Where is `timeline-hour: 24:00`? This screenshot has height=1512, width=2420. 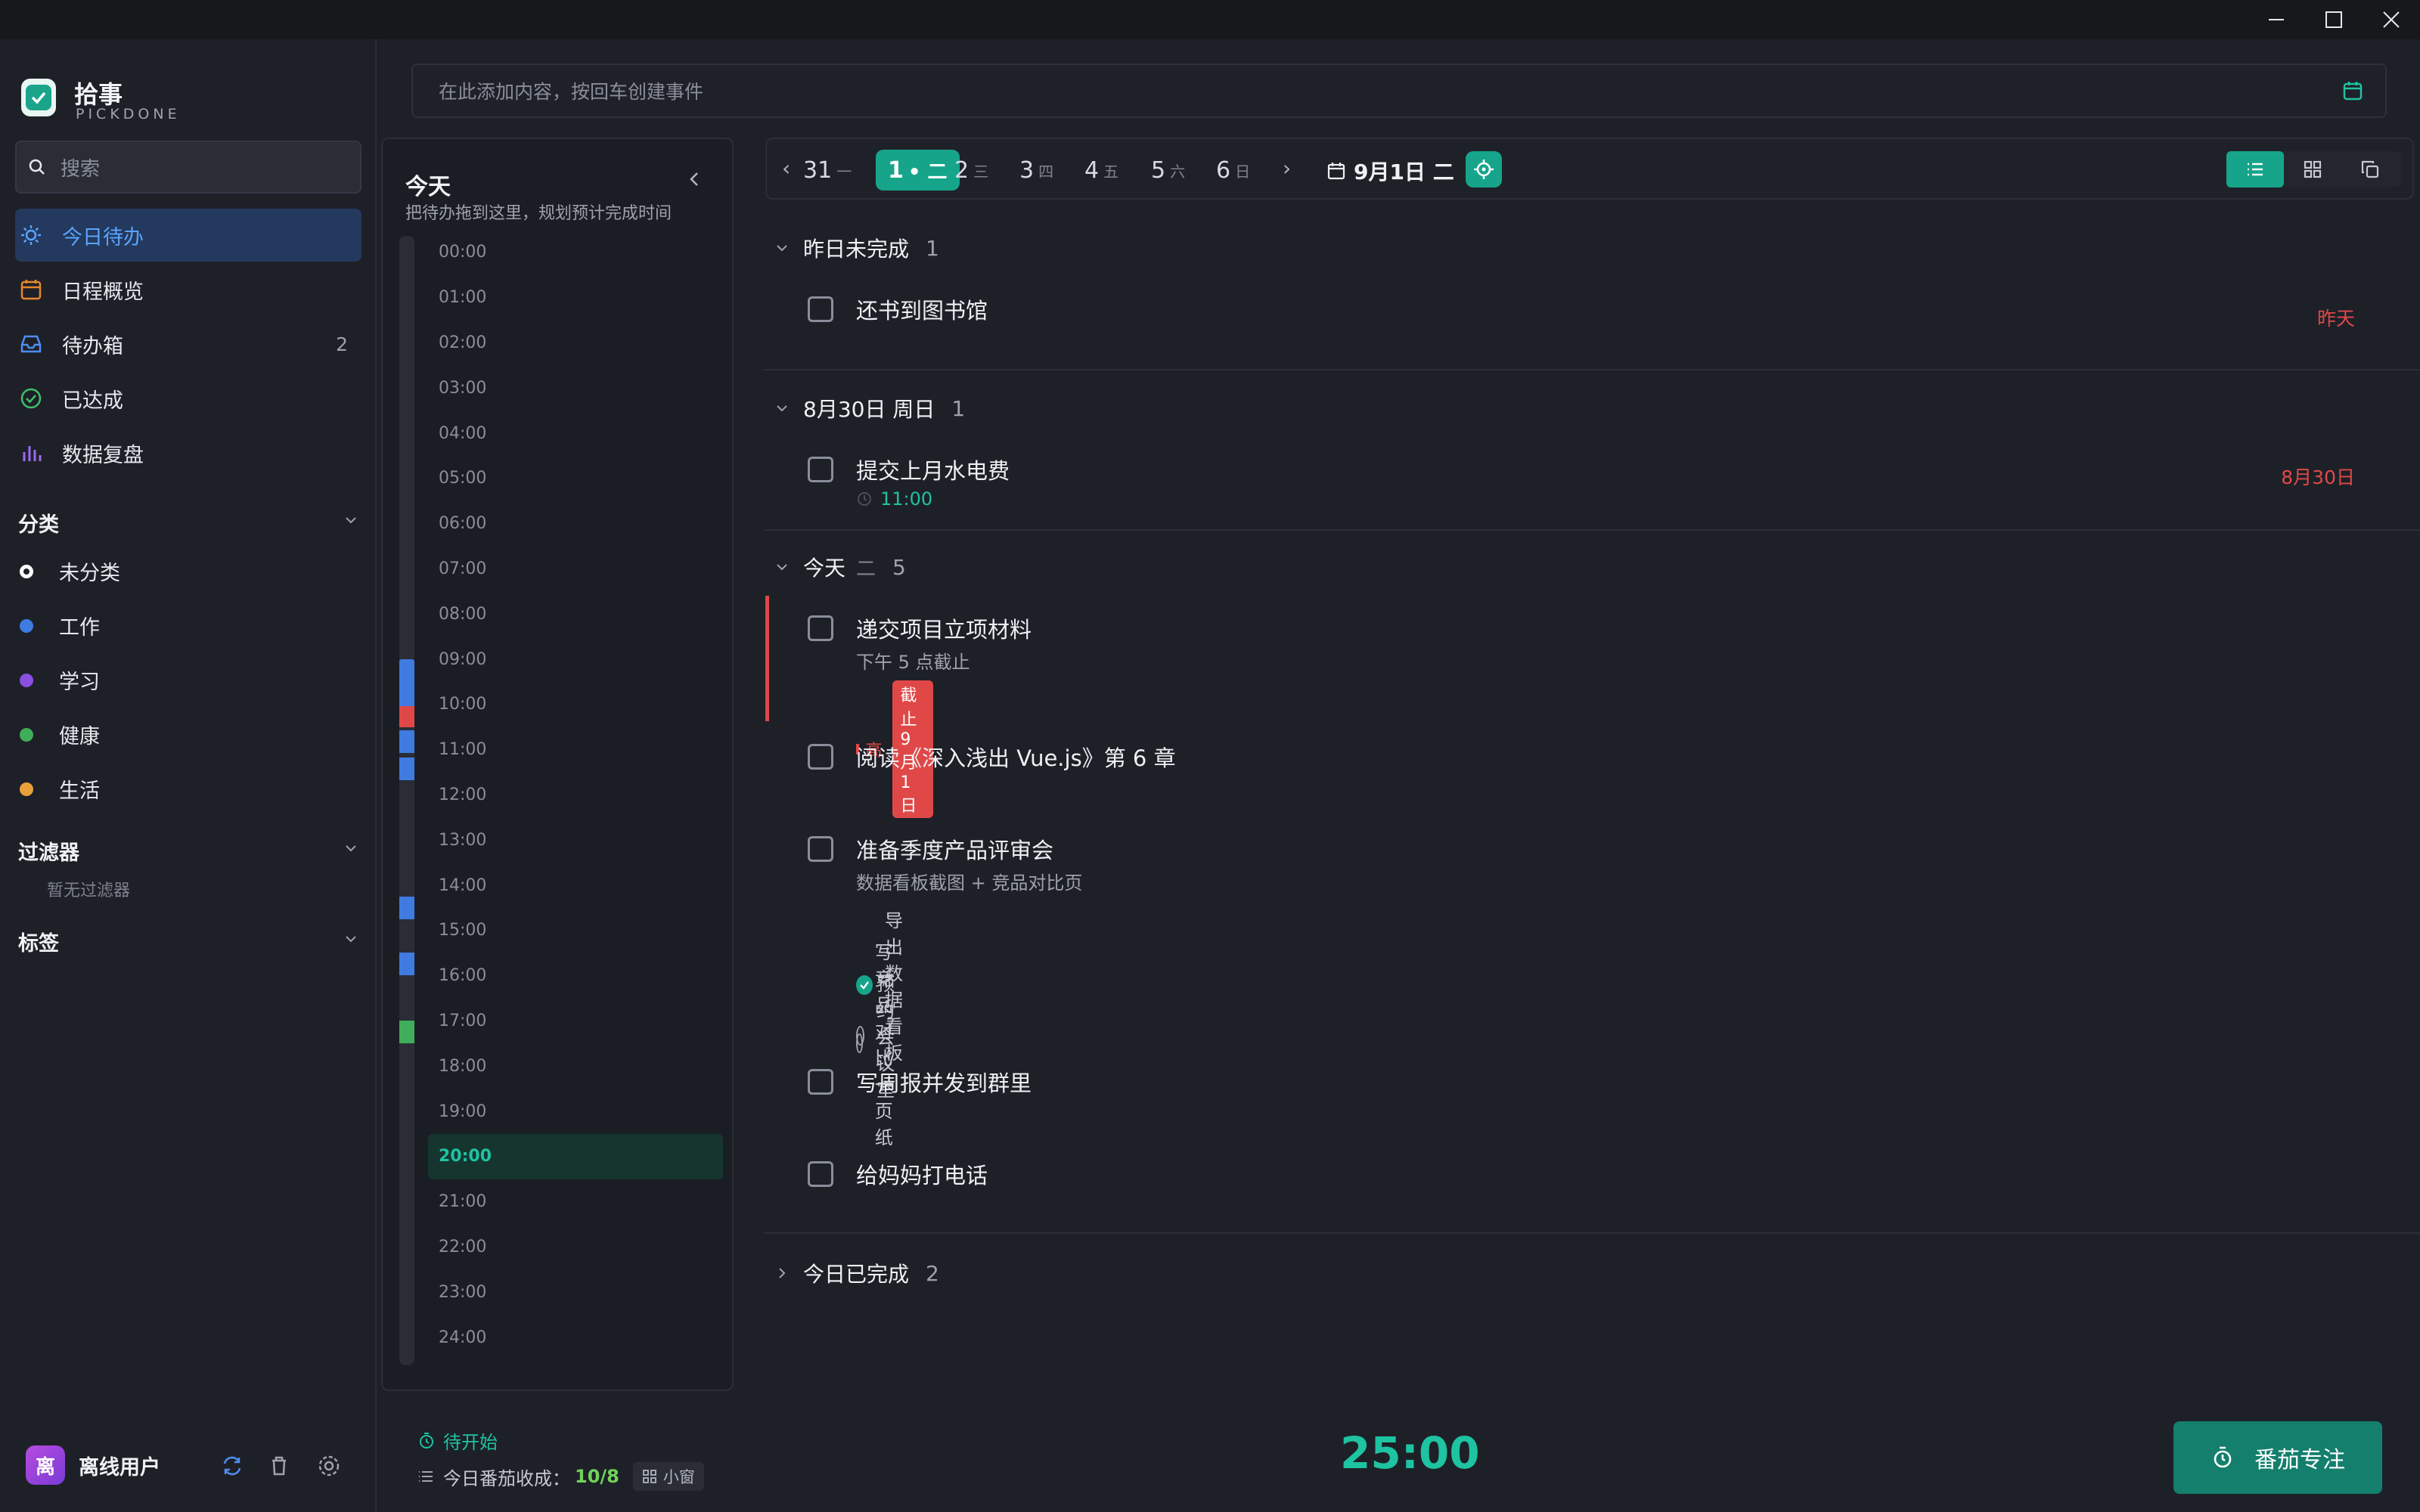
timeline-hour: 24:00 is located at coordinates (571, 1337).